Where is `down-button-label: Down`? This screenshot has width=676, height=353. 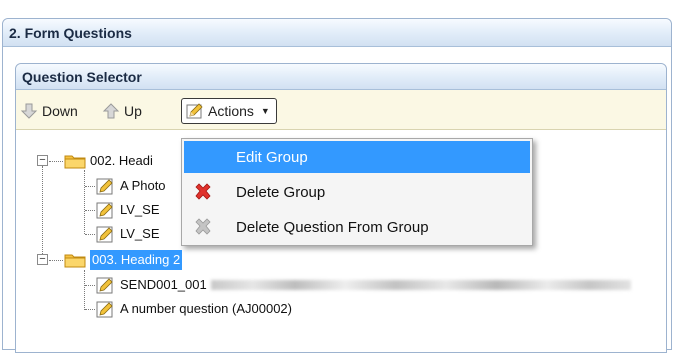 down-button-label: Down is located at coordinates (60, 111).